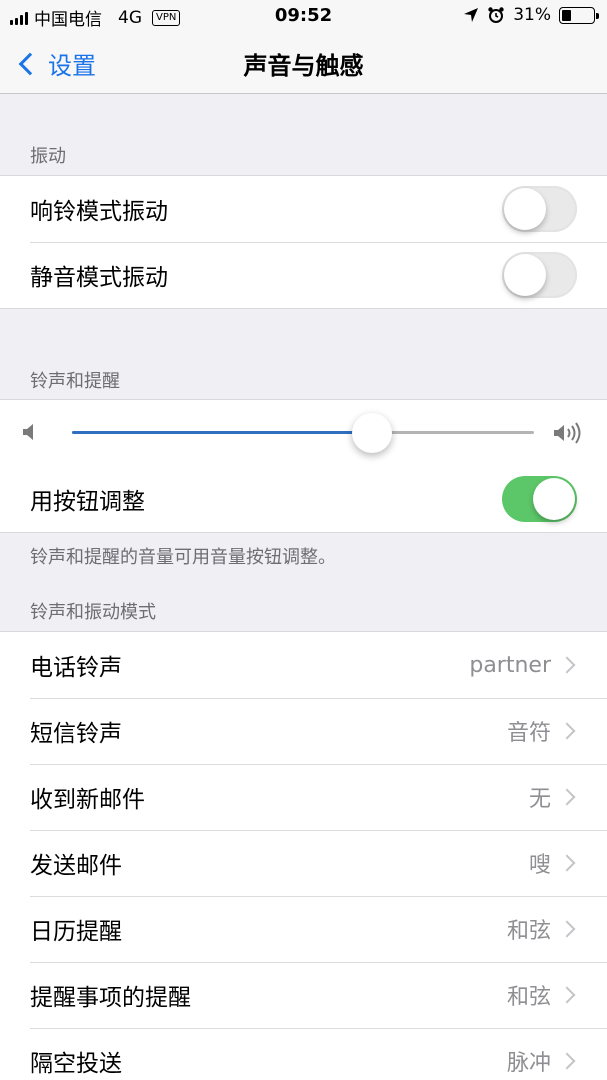  I want to click on alarm-clock-icon, so click(496, 15).